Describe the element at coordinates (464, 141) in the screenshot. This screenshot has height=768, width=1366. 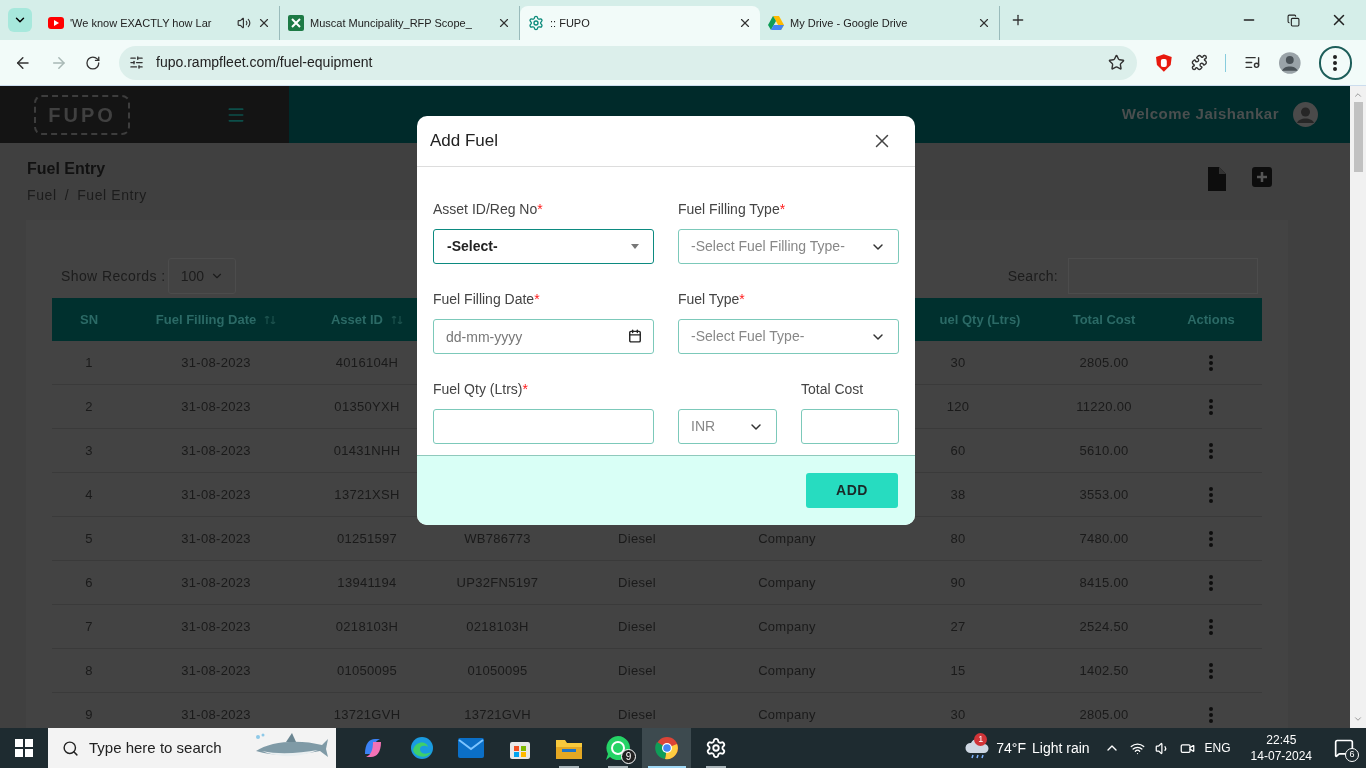
I see `dialog-title: Add Fuel` at that location.